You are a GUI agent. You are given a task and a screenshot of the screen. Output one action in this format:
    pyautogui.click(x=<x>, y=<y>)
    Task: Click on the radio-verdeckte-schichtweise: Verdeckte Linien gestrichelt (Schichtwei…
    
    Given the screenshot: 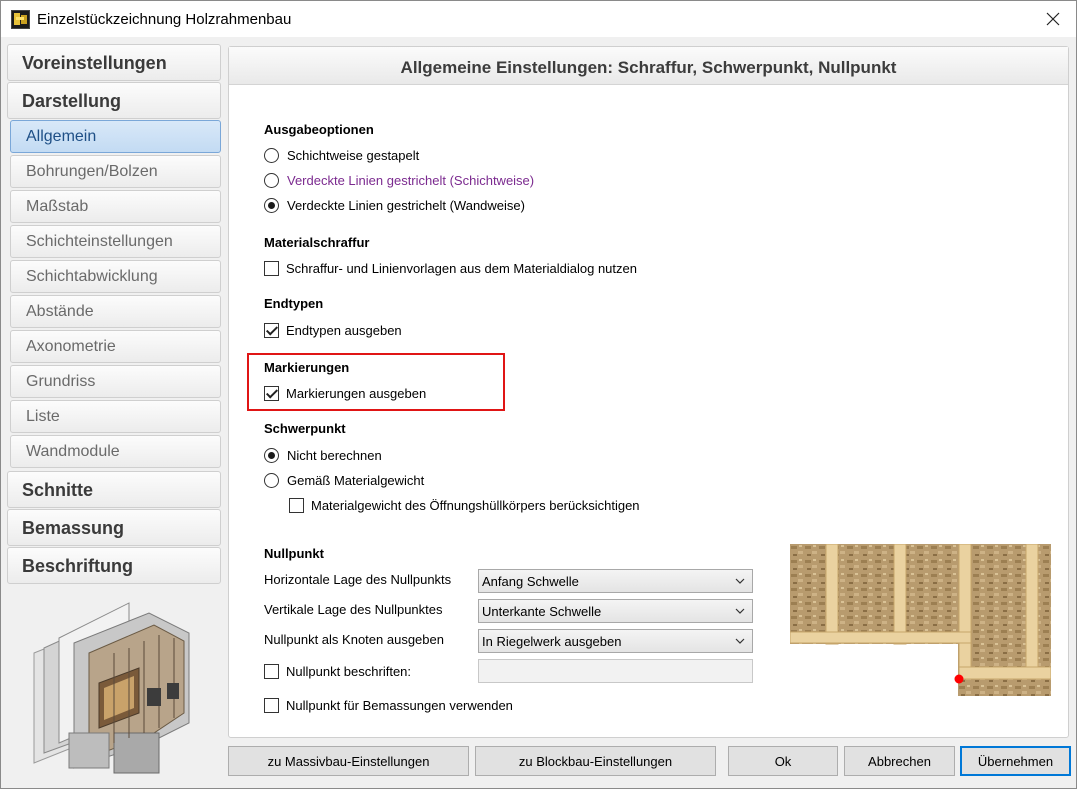 What is the action you would take?
    pyautogui.click(x=399, y=180)
    